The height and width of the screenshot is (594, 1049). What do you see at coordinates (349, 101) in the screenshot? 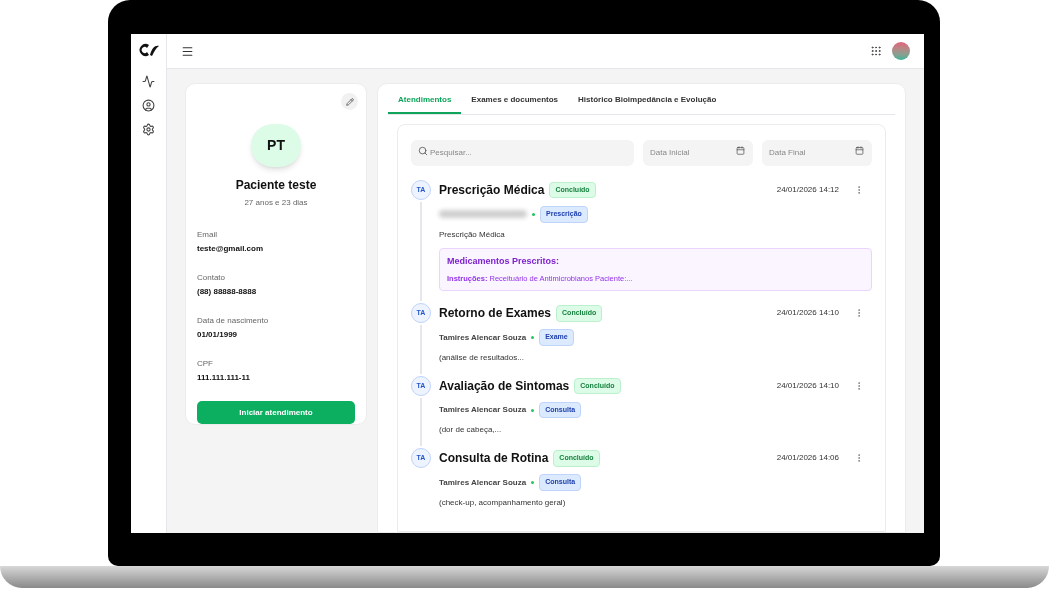
I see `edit-button` at bounding box center [349, 101].